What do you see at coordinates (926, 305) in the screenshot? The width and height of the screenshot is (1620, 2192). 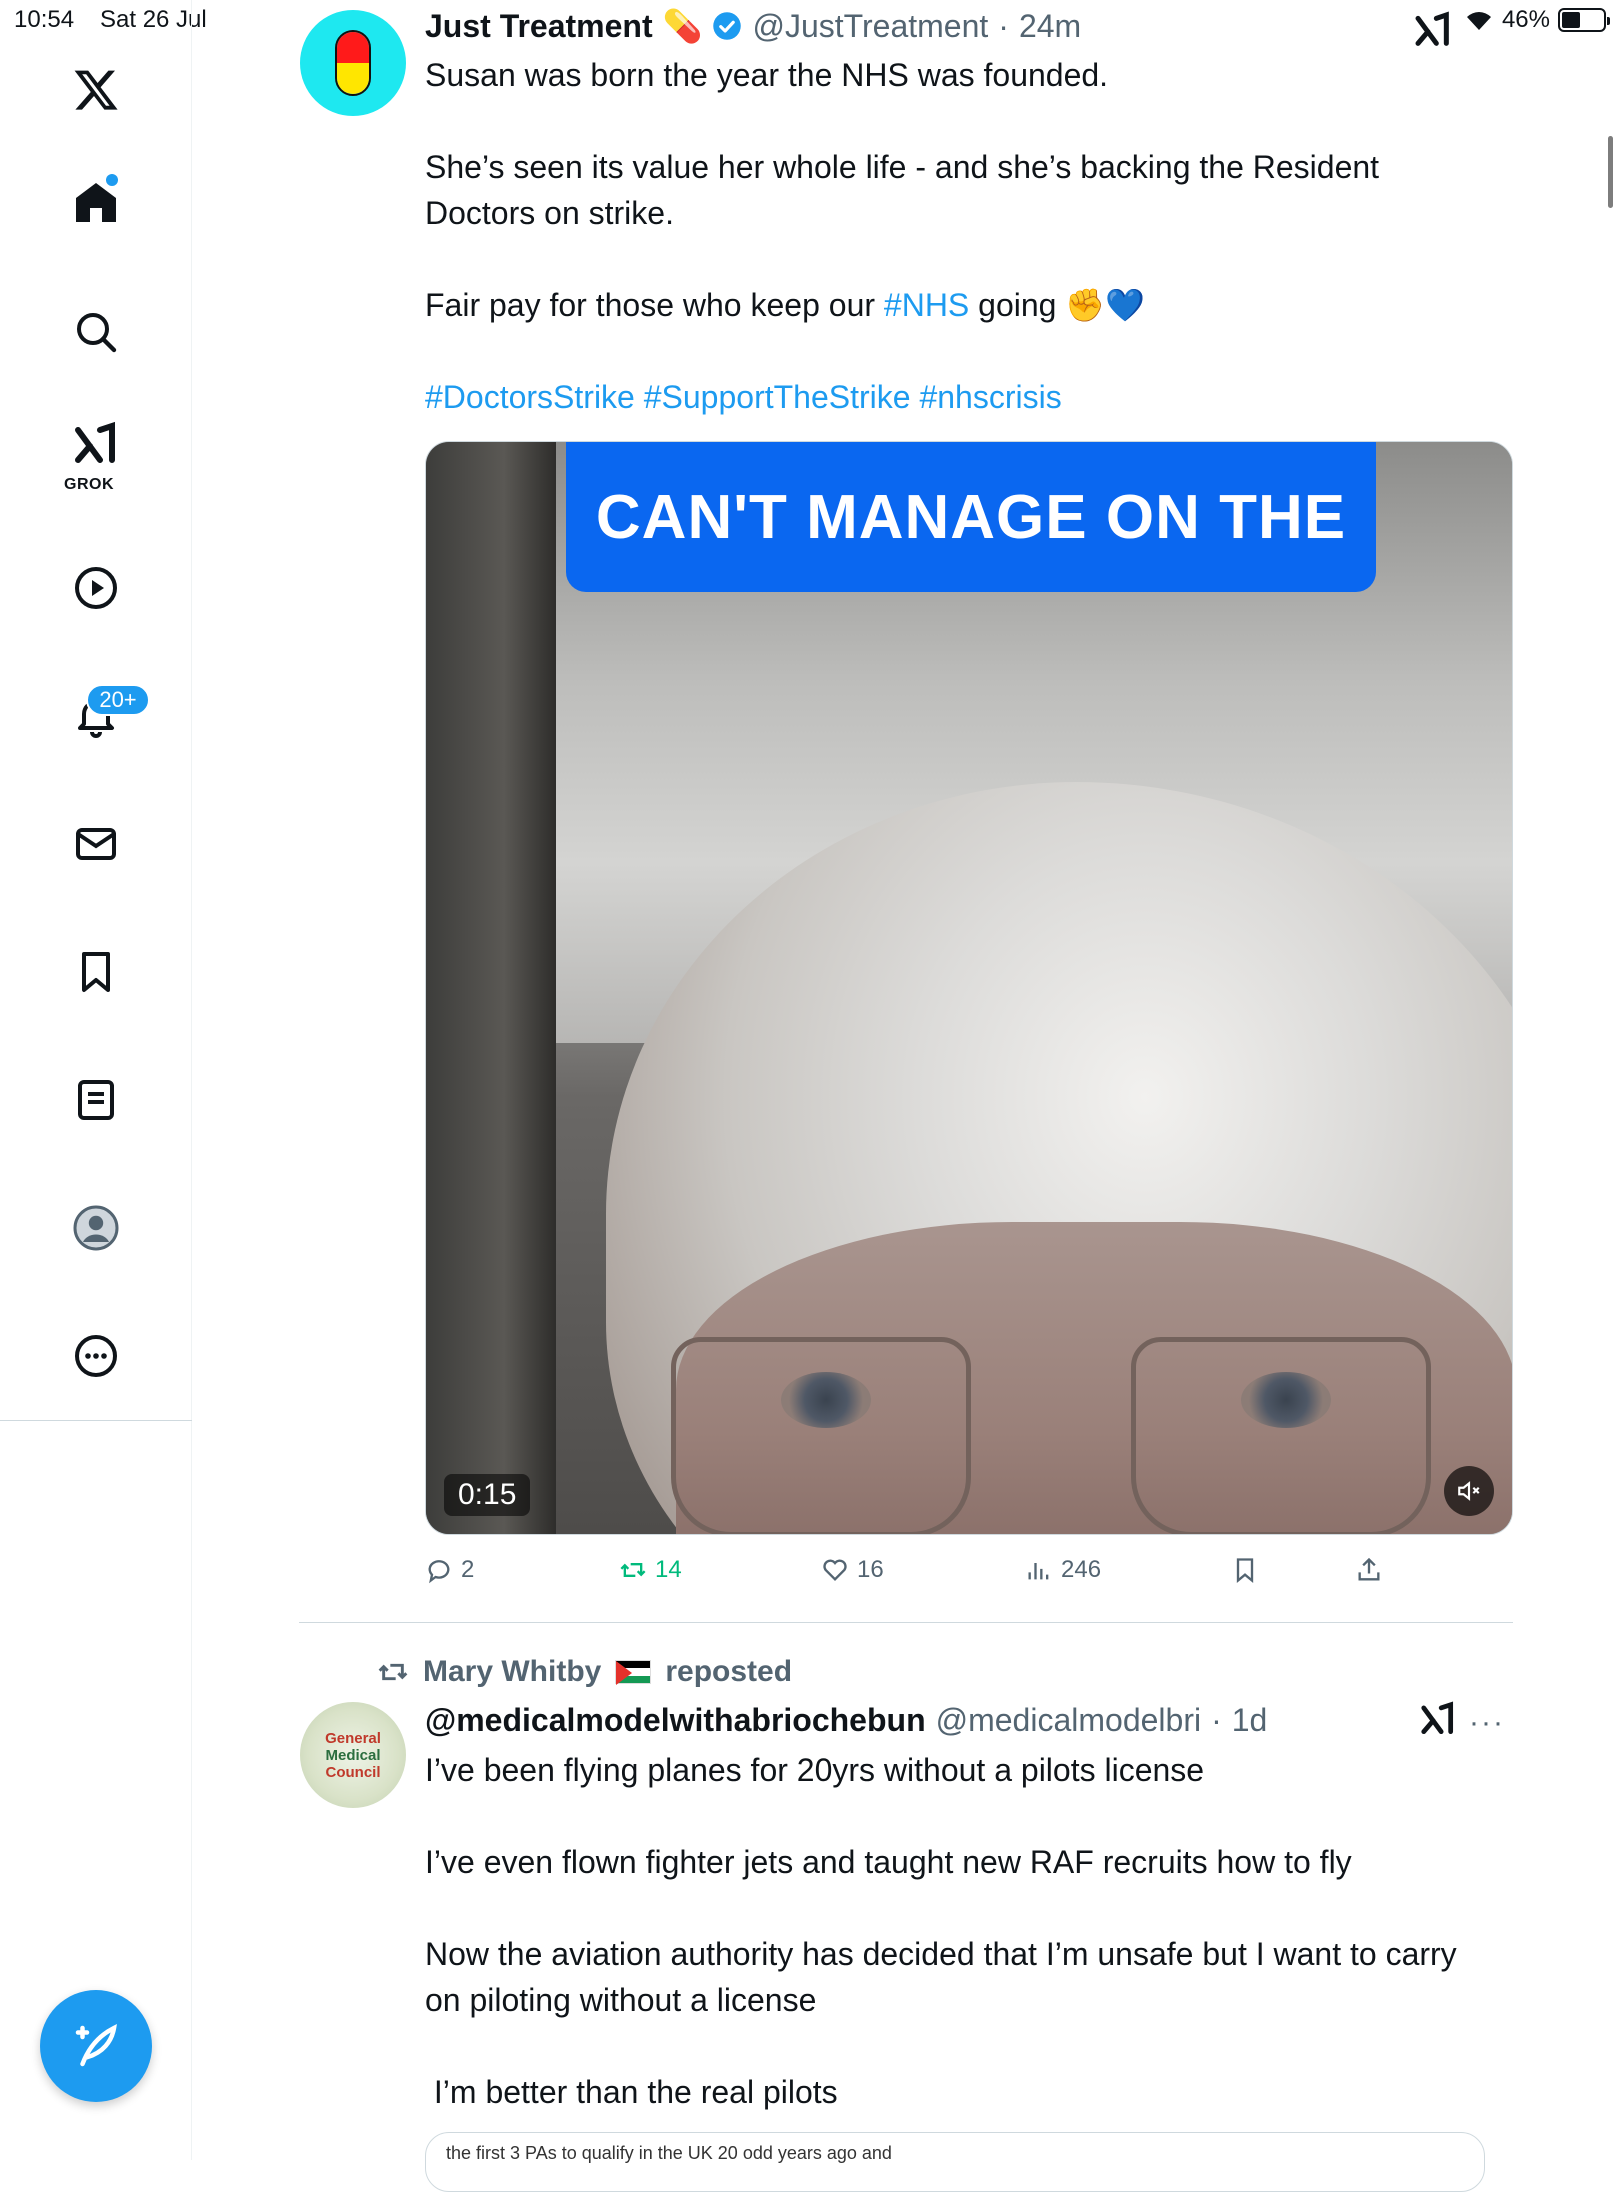 I see `hashtag-link: #NHS` at bounding box center [926, 305].